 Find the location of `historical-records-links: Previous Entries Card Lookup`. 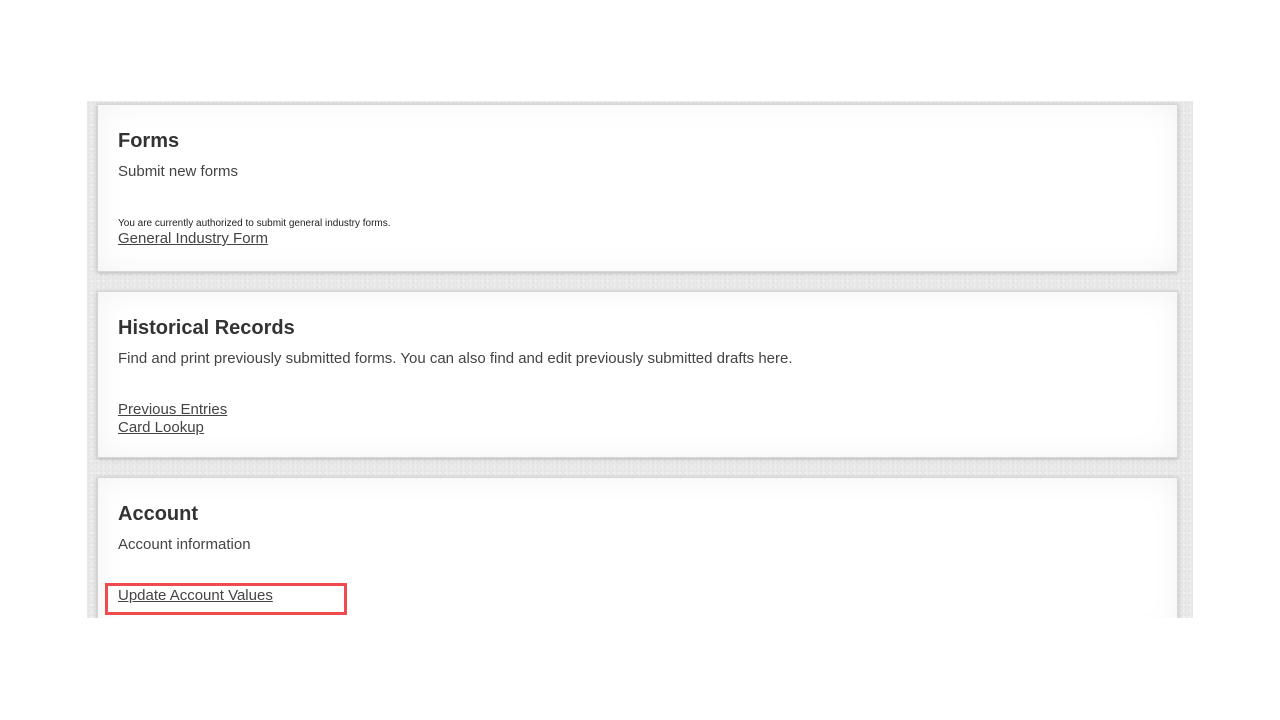

historical-records-links: Previous Entries Card Lookup is located at coordinates (637, 419).